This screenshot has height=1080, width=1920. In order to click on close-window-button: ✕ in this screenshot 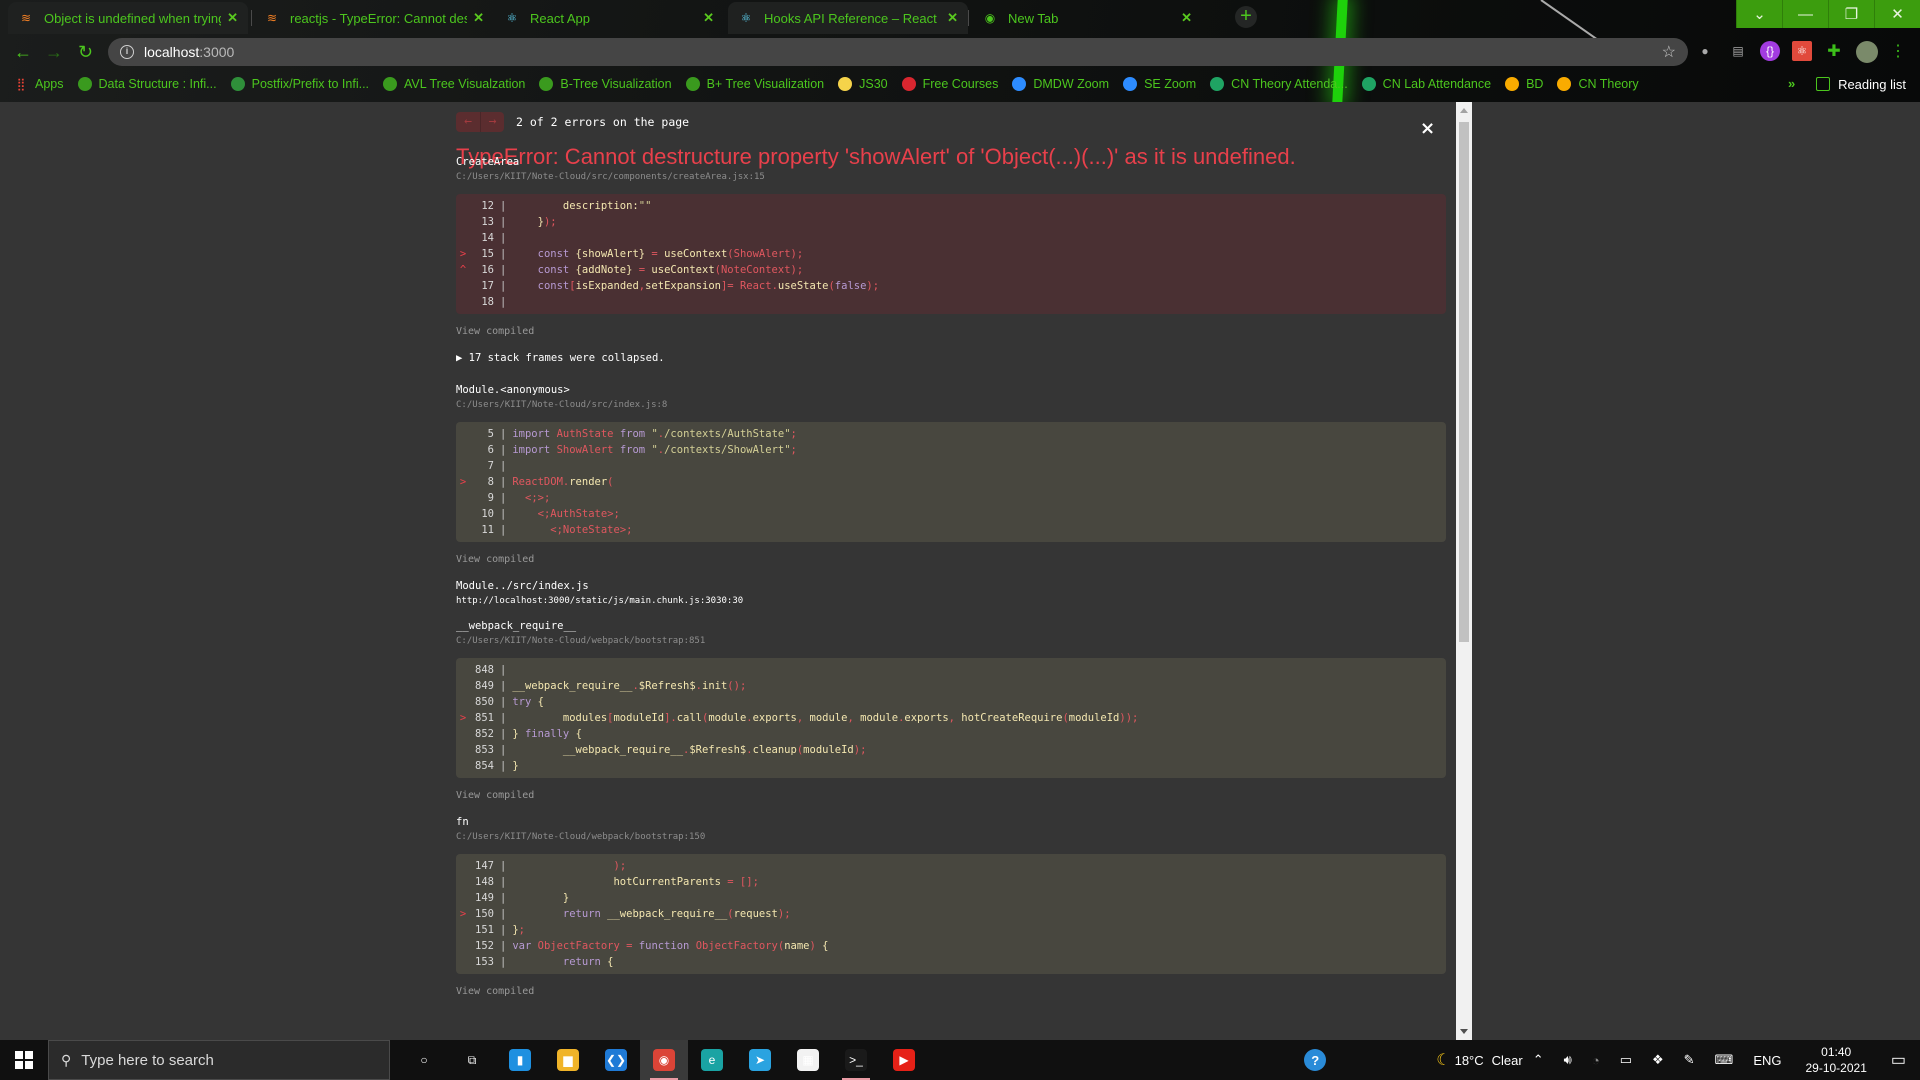, I will do `click(1897, 14)`.